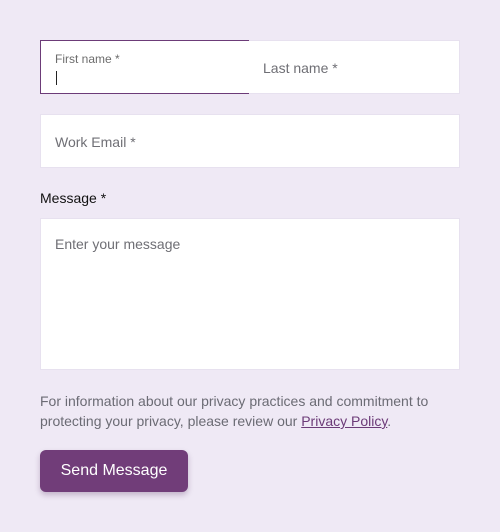 The image size is (500, 532). What do you see at coordinates (56, 78) in the screenshot?
I see `text-cursor` at bounding box center [56, 78].